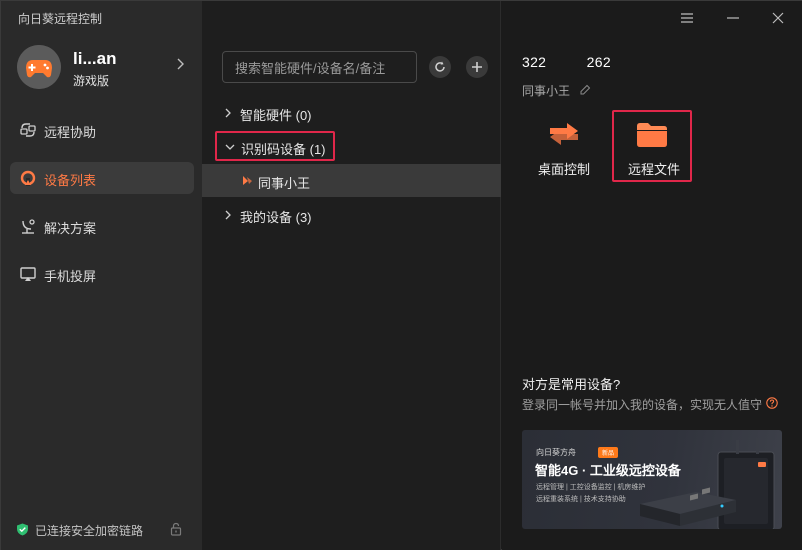 The height and width of the screenshot is (550, 802). I want to click on search-input, so click(322, 68).